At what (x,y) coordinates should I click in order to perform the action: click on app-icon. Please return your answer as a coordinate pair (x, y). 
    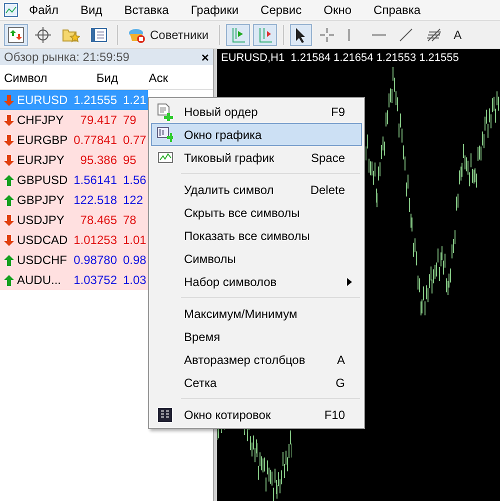
    Looking at the image, I should click on (11, 10).